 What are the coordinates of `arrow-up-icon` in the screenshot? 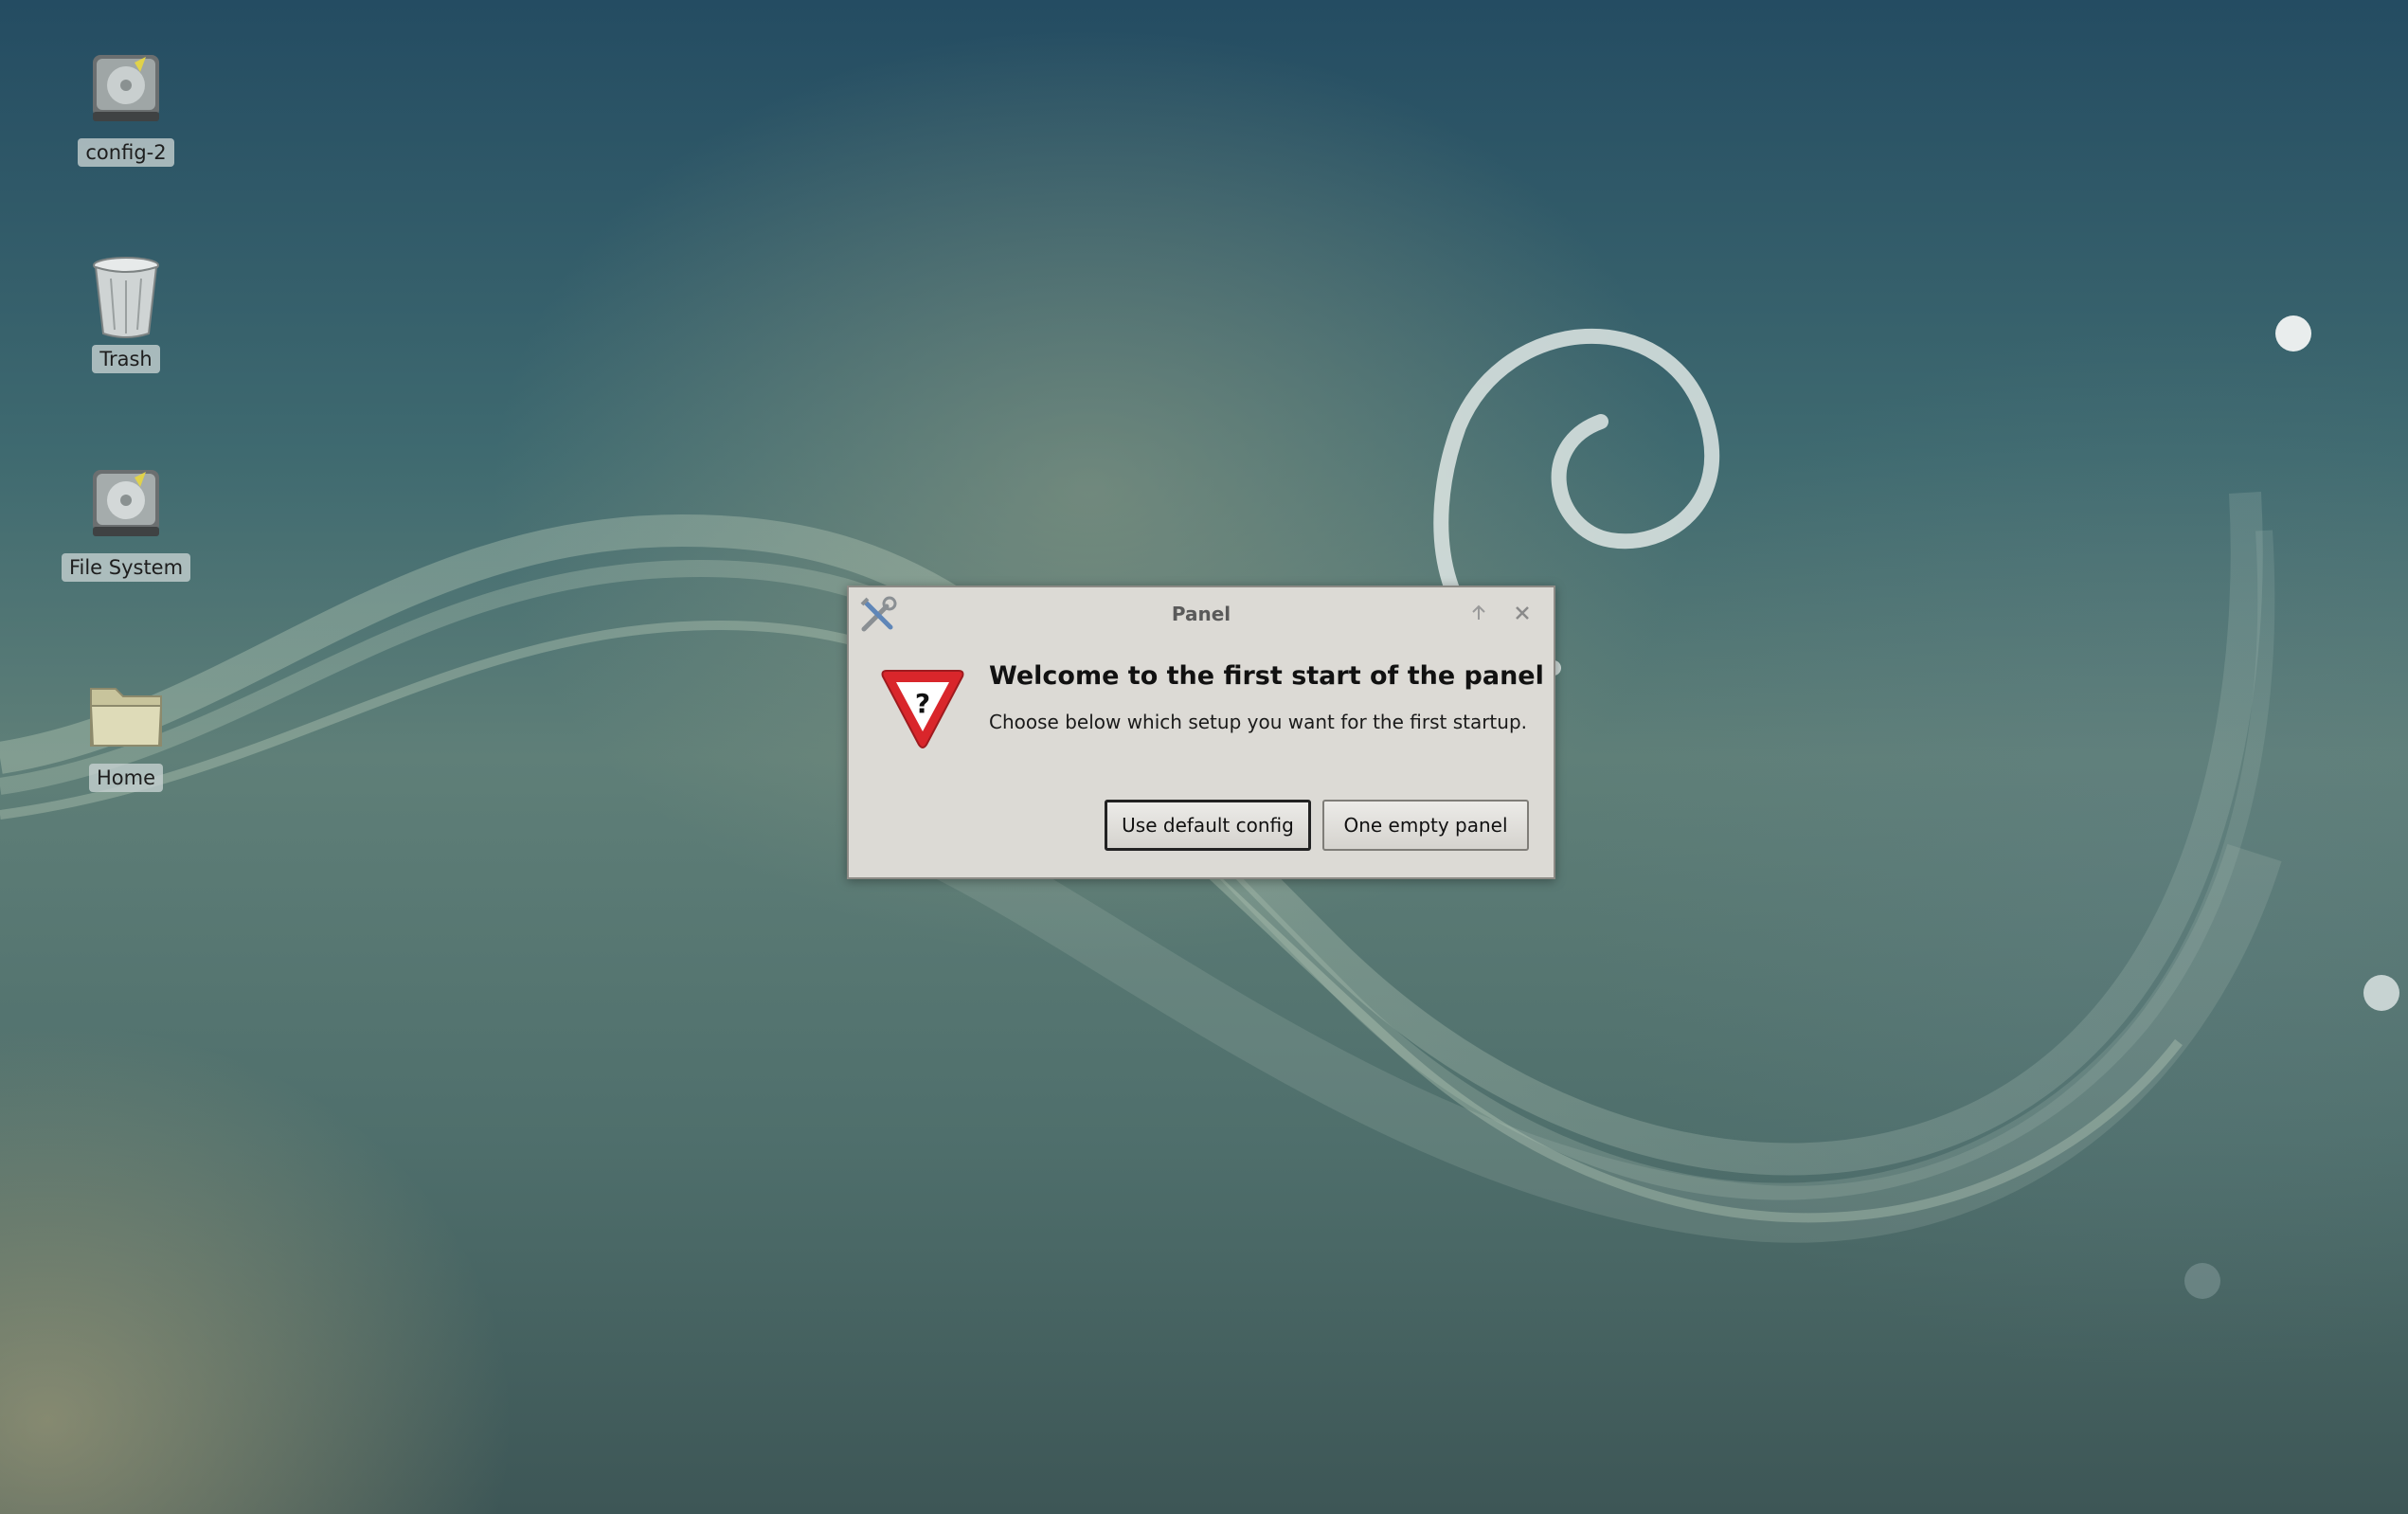 It's located at (1478, 612).